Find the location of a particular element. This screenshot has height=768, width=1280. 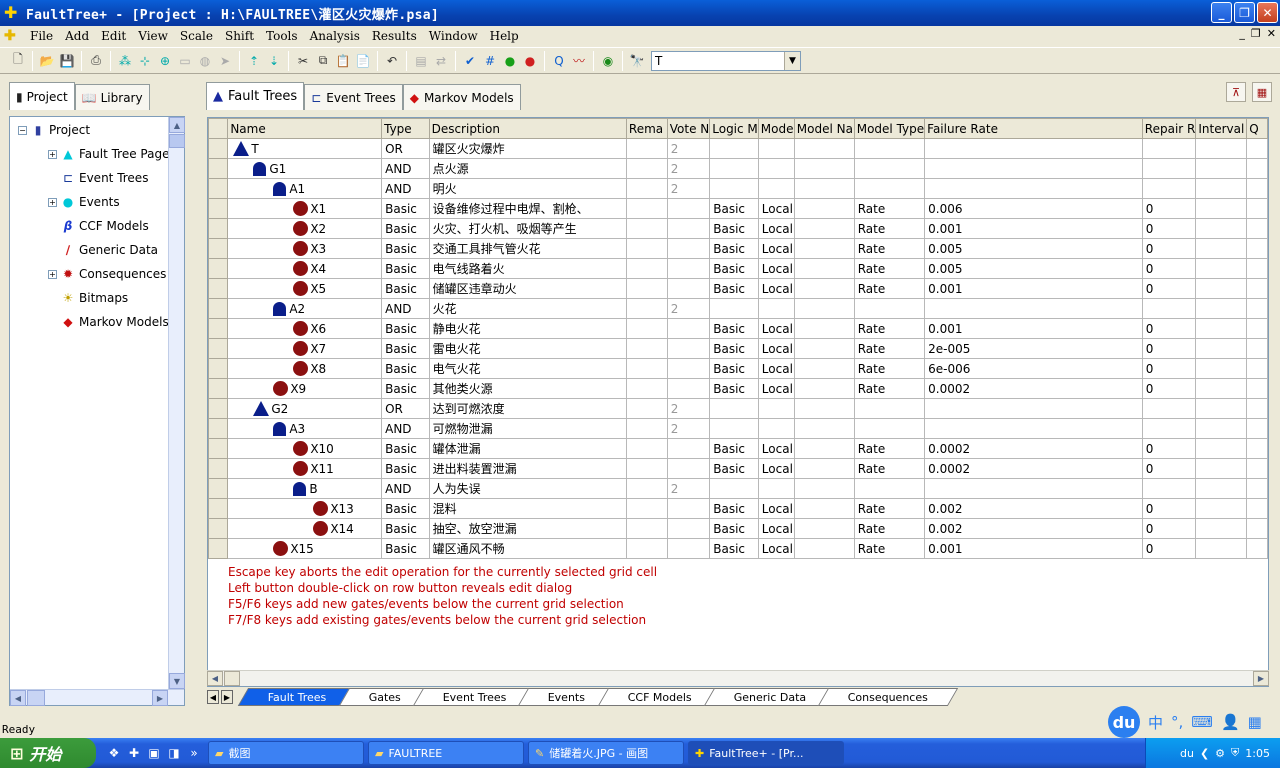

table-row: X13 Basic 混料 Basic Local Rate 0.002 0 is located at coordinates (738, 508).